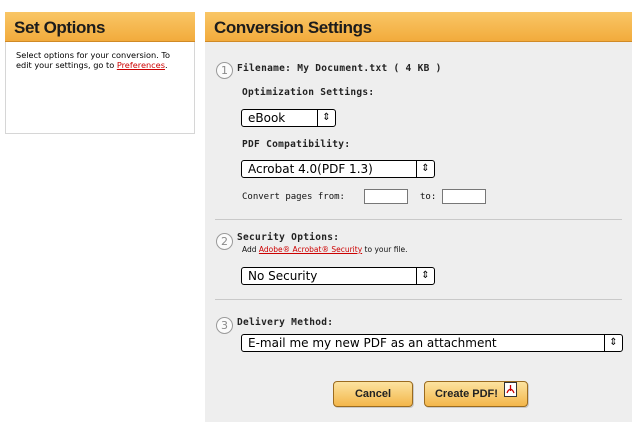 The image size is (632, 422). I want to click on step-1-number: 1, so click(224, 70).